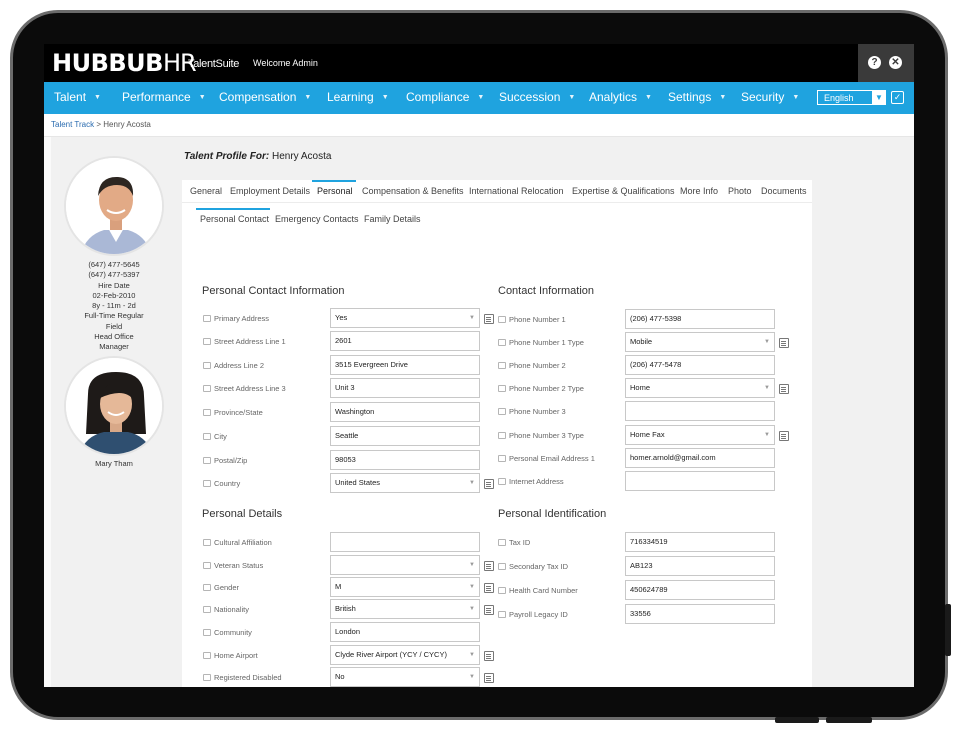  What do you see at coordinates (479, 125) in the screenshot?
I see `breadcrumb: Talent Track > Henry Acosta` at bounding box center [479, 125].